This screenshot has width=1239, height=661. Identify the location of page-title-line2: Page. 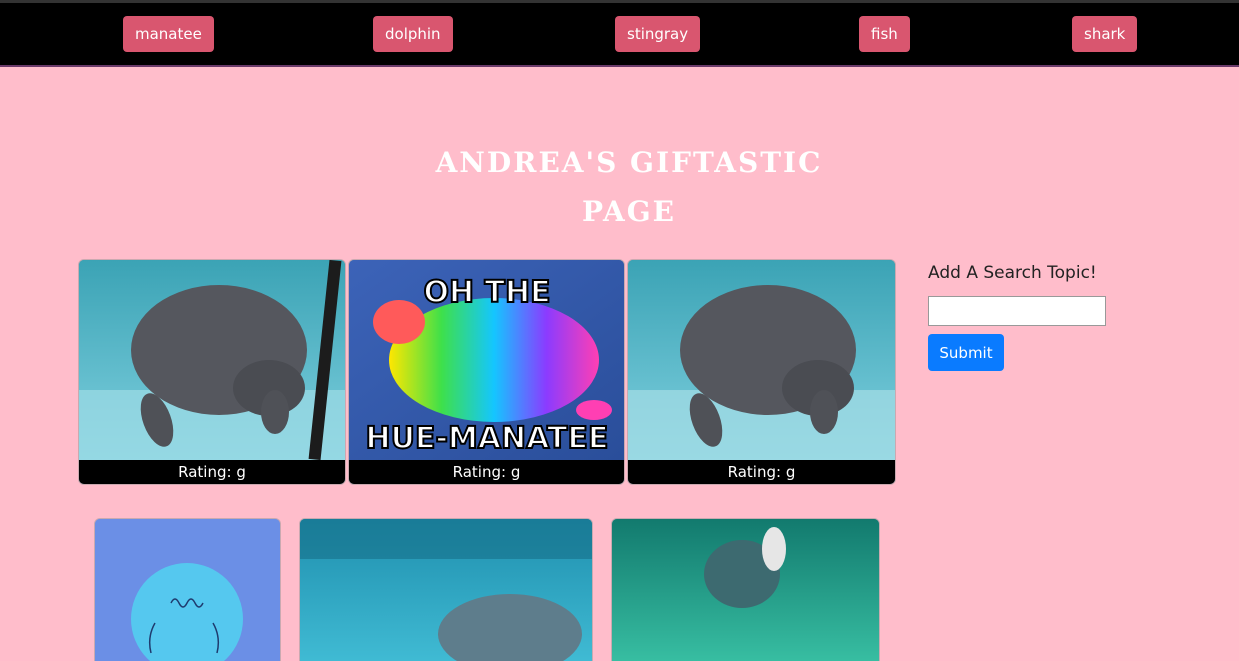
(629, 211).